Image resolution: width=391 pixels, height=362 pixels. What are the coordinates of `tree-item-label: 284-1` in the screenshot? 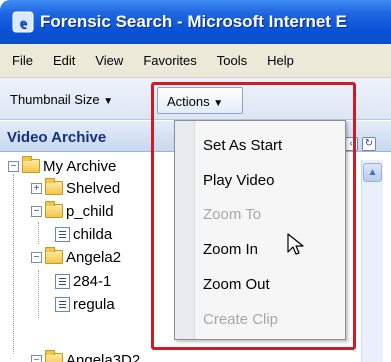 It's located at (92, 281).